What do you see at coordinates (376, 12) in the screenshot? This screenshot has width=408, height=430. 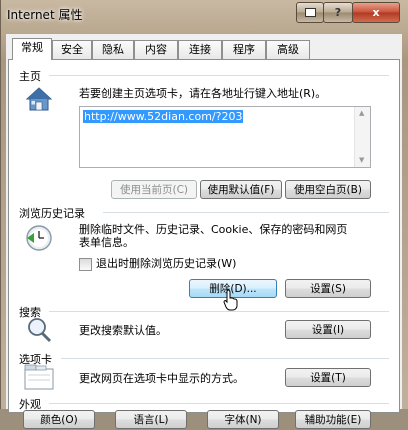 I see `close-button: x` at bounding box center [376, 12].